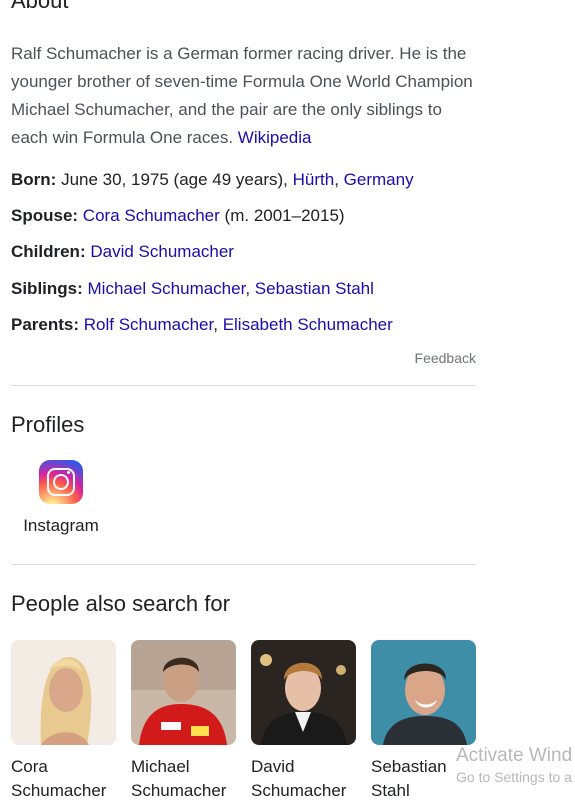 This screenshot has width=575, height=810. I want to click on fact-spouse: Spouse: Cora Schumacher (m. 2001–2015), so click(178, 216).